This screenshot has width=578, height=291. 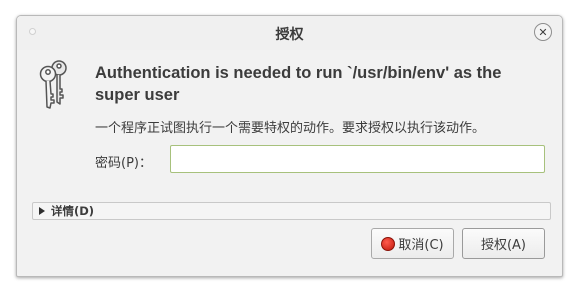 What do you see at coordinates (421, 245) in the screenshot?
I see `cancel-label: 取消(C)` at bounding box center [421, 245].